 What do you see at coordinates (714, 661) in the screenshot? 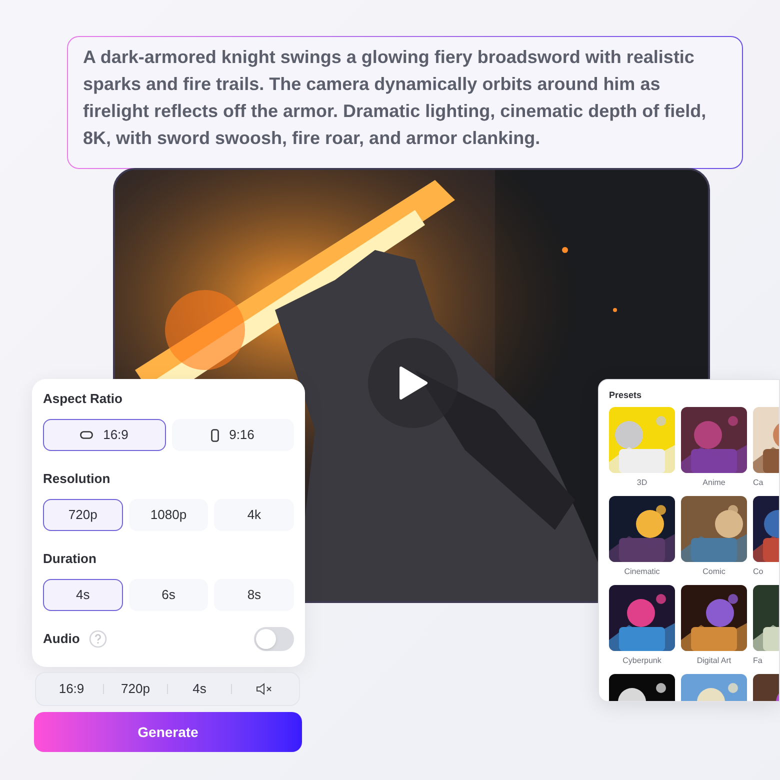
I see `preset-label: Digital Art` at bounding box center [714, 661].